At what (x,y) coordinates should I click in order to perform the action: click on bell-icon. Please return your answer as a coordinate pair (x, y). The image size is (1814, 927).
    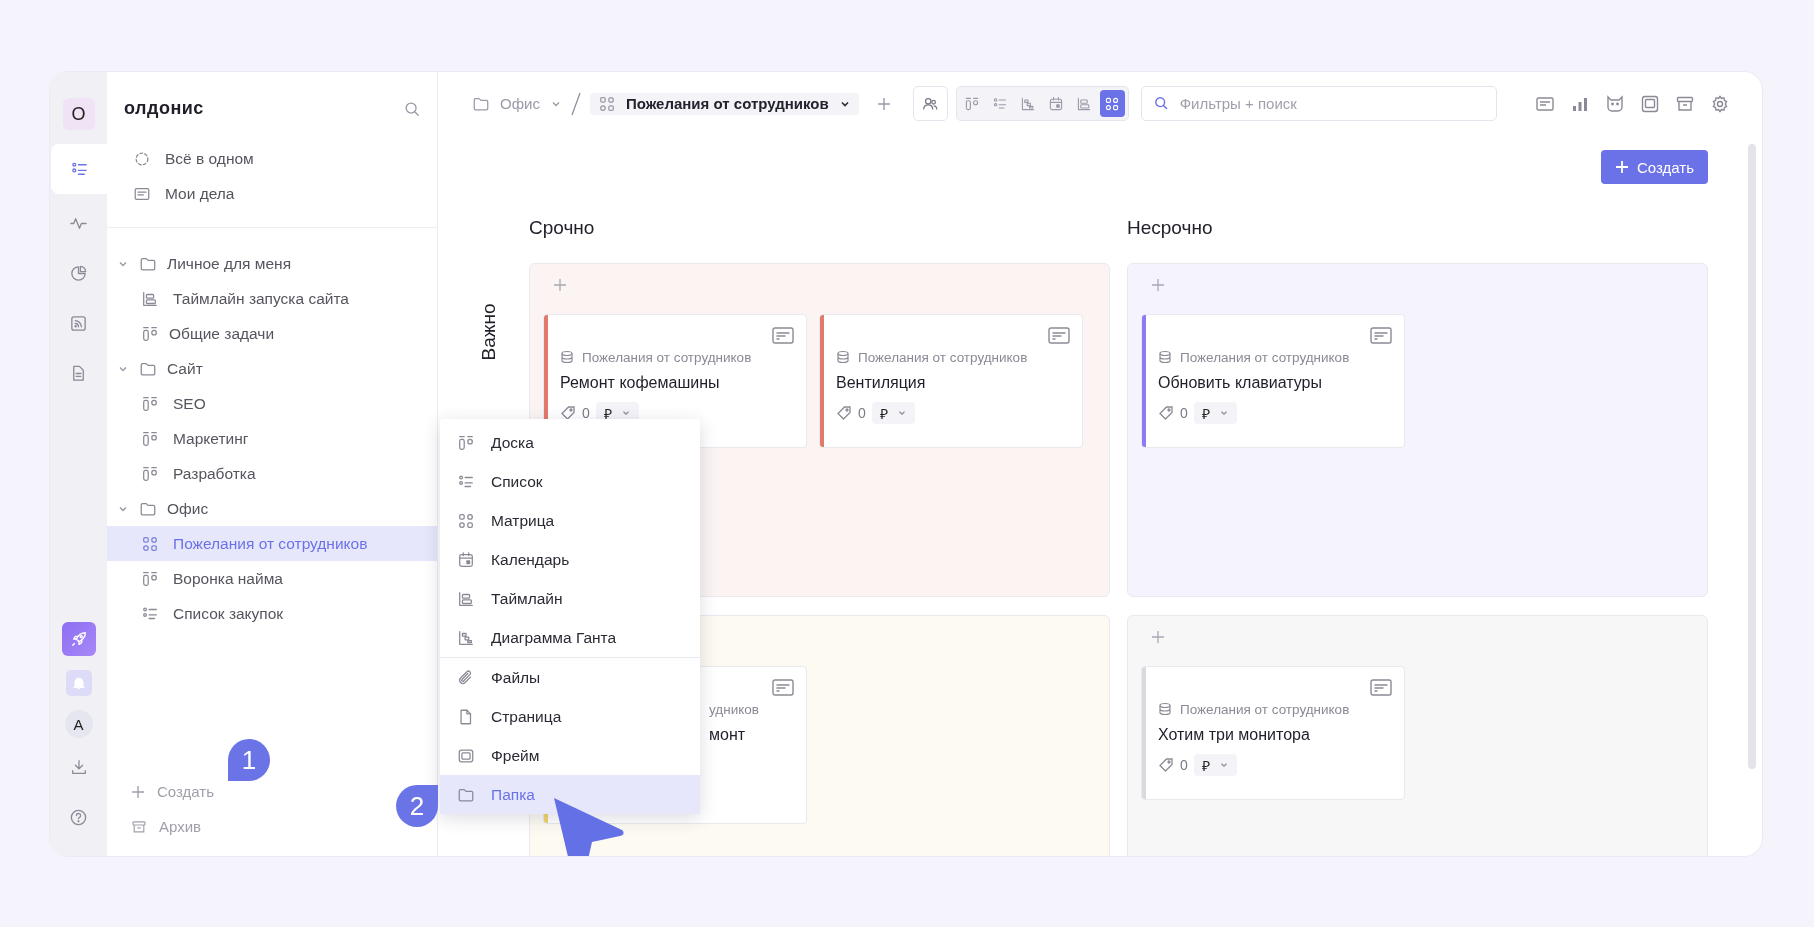
    Looking at the image, I should click on (78, 683).